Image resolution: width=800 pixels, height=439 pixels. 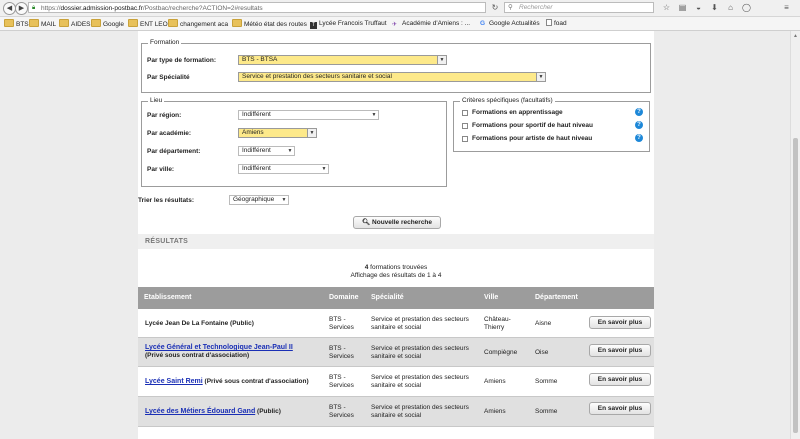 What do you see at coordinates (75, 23) in the screenshot?
I see `bookmark-aides: AIDES` at bounding box center [75, 23].